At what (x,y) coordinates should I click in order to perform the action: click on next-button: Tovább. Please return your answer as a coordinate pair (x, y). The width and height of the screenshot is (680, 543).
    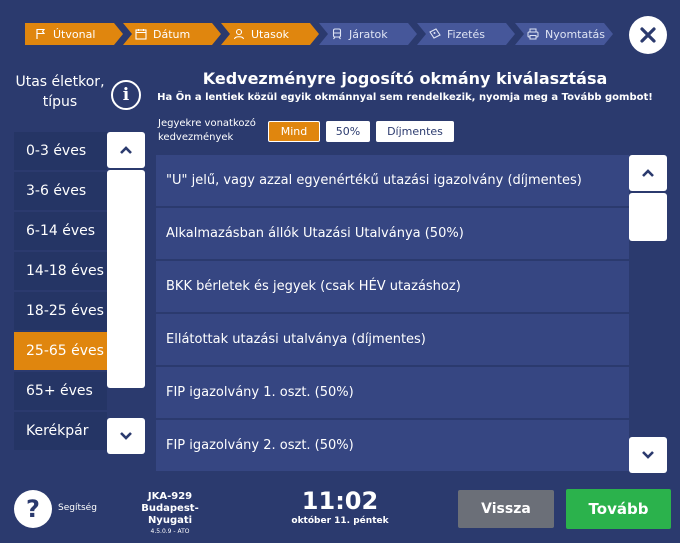
    Looking at the image, I should click on (618, 509).